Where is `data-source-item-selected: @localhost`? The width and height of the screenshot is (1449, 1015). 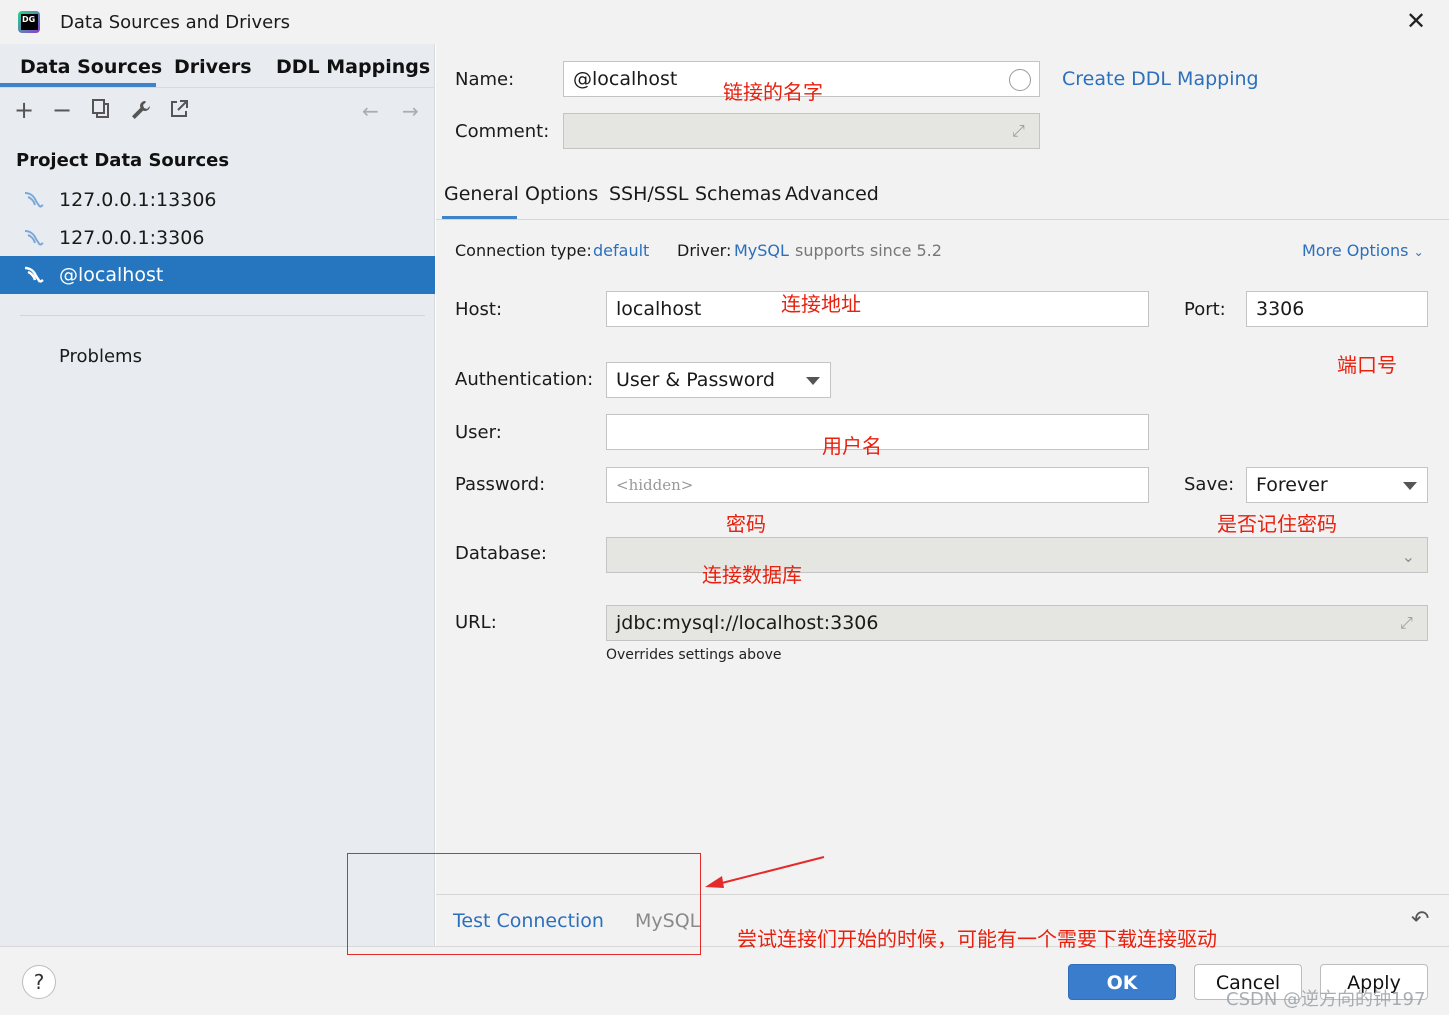
data-source-item-selected: @localhost is located at coordinates (217, 275).